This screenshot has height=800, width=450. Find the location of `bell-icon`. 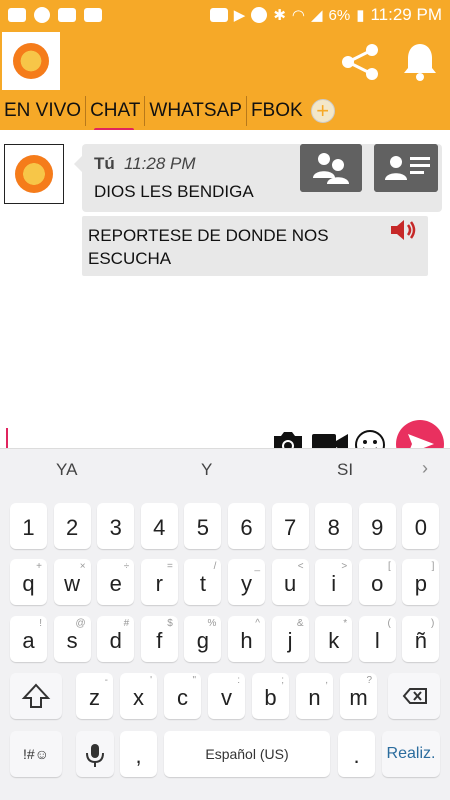

bell-icon is located at coordinates (420, 61).